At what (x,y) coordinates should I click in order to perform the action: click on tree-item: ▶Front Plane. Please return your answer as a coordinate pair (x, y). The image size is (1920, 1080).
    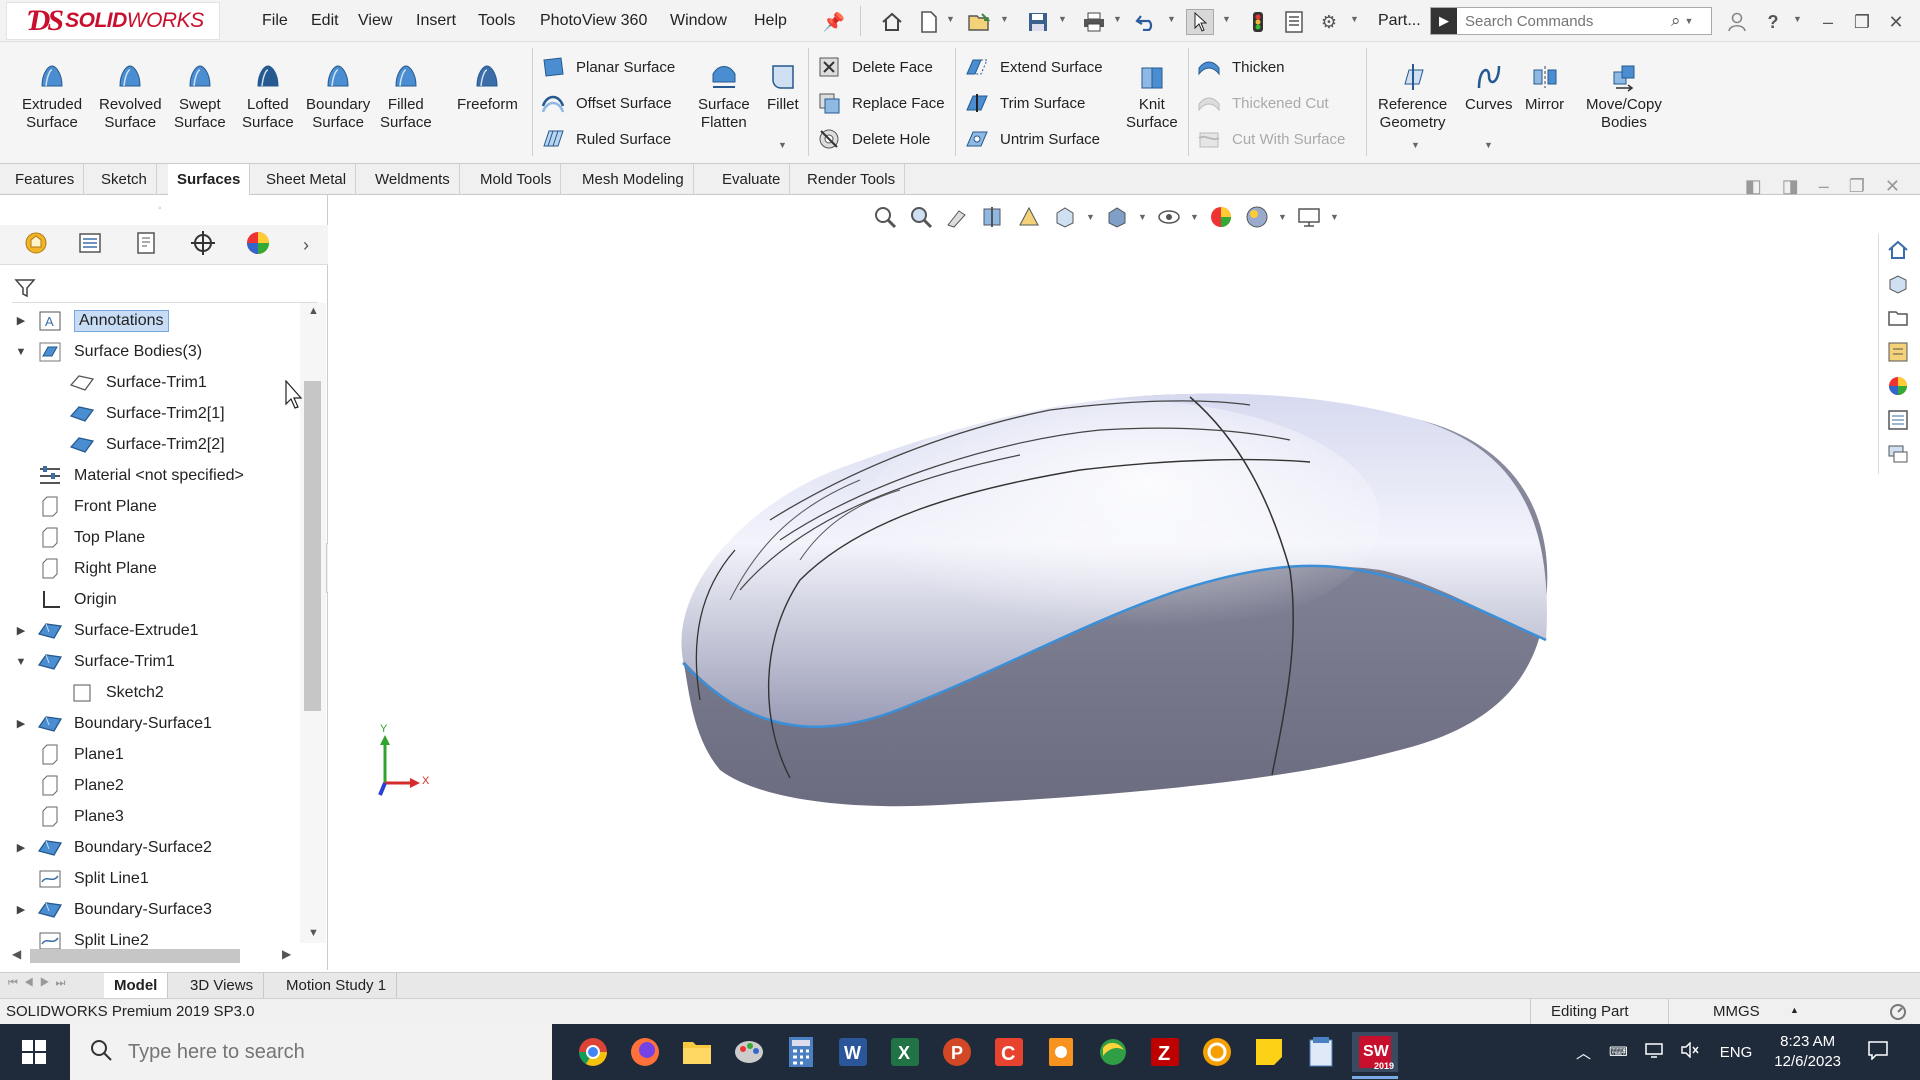
    Looking at the image, I should click on (85, 506).